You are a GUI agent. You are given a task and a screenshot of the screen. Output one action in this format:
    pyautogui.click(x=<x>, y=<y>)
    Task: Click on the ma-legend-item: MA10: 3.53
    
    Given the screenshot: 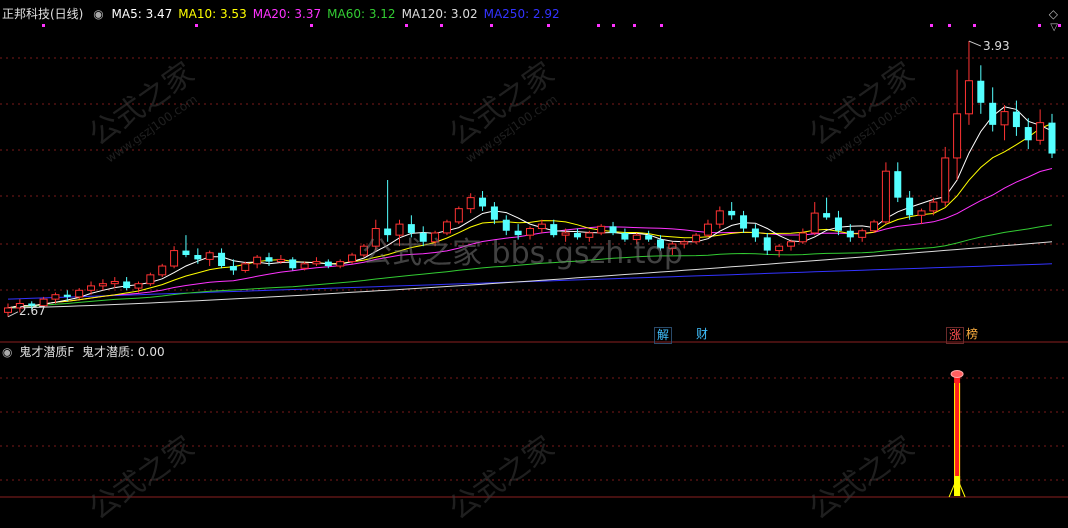 What is the action you would take?
    pyautogui.click(x=212, y=14)
    